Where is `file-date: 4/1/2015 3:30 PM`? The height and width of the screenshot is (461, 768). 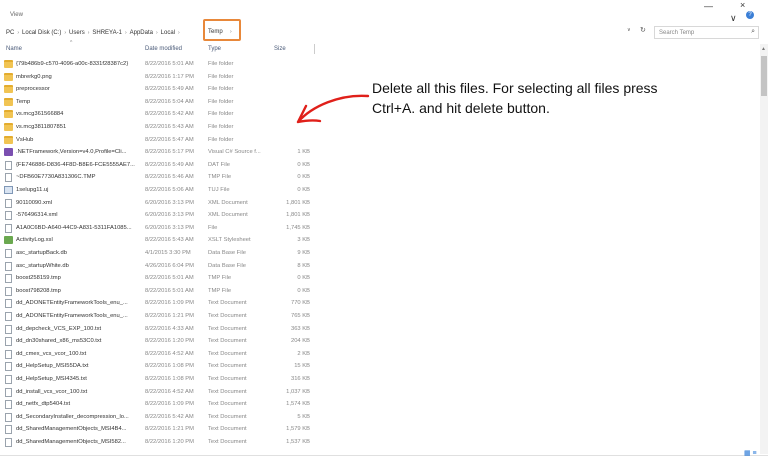
file-date: 4/1/2015 3:30 PM is located at coordinates (168, 253).